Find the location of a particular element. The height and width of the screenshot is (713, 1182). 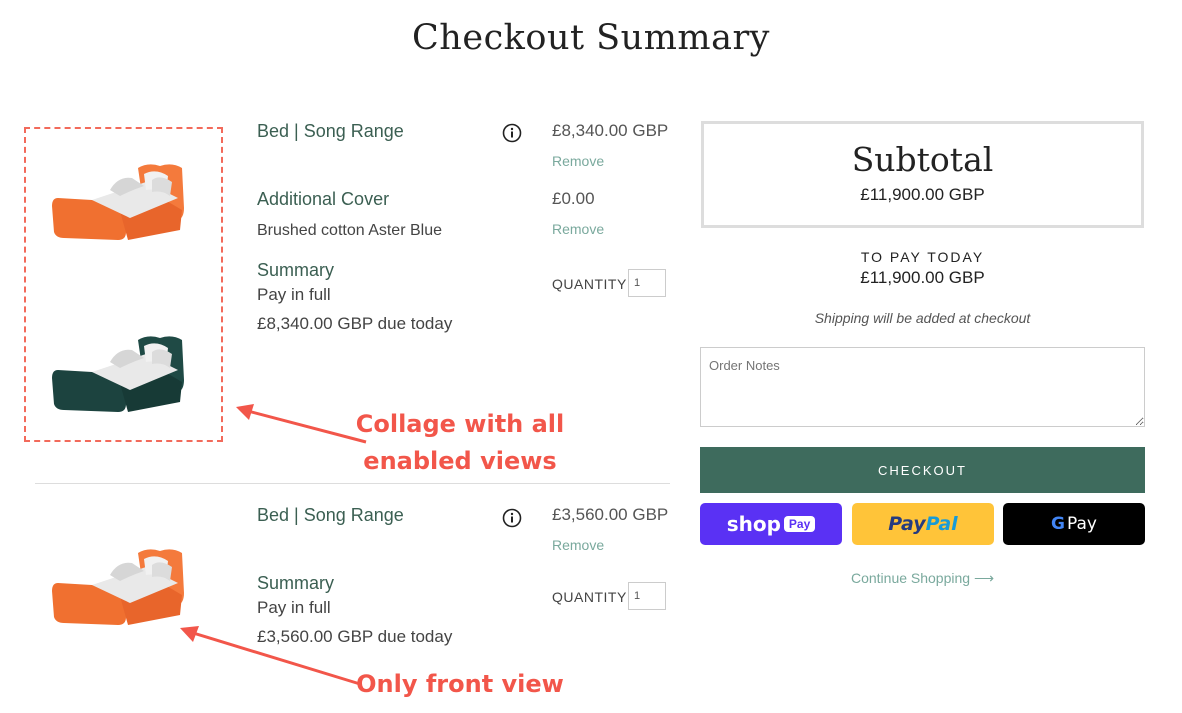

paypal-pal-label: Pal is located at coordinates (941, 524).